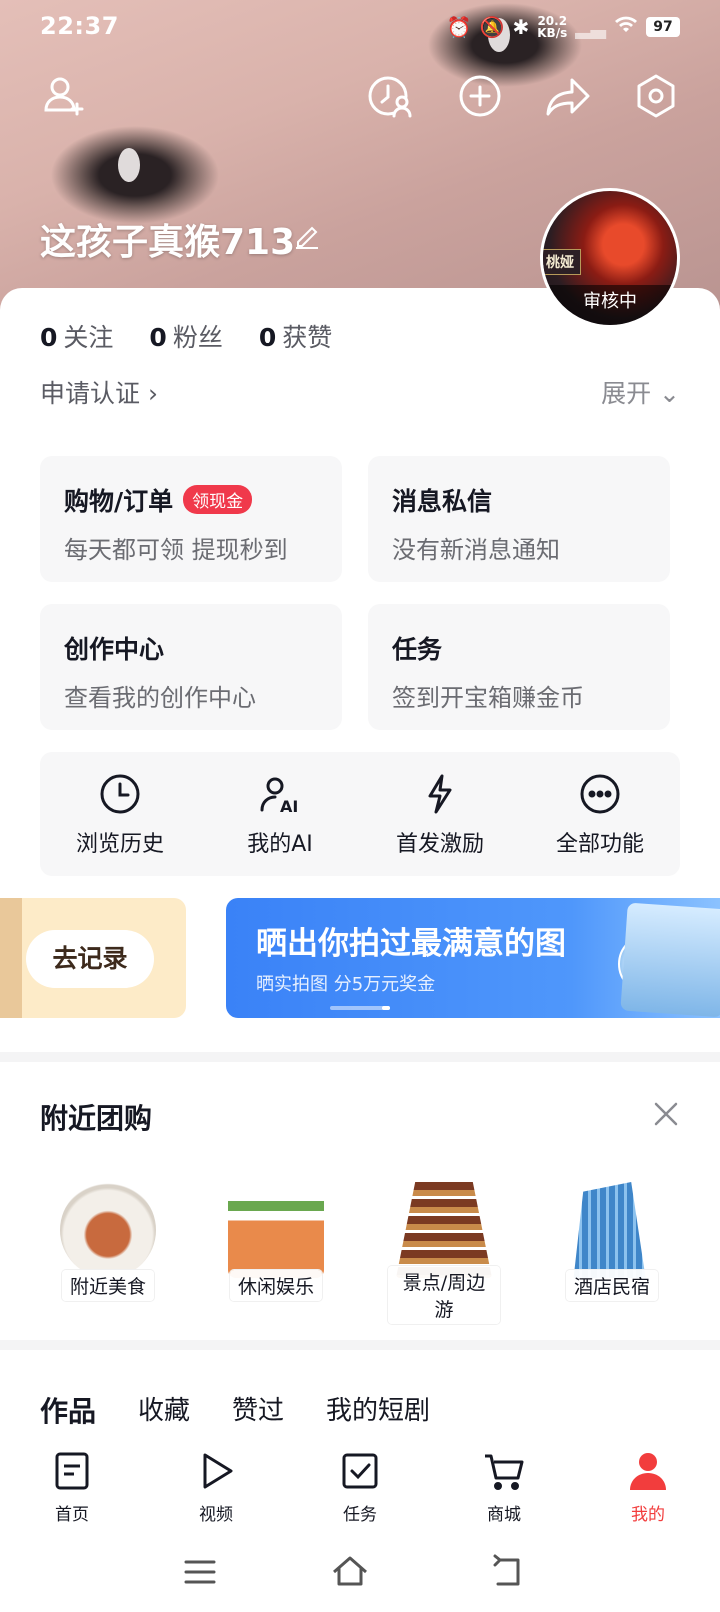 This screenshot has height=1612, width=720. I want to click on nav-home: 首页, so click(72, 1481).